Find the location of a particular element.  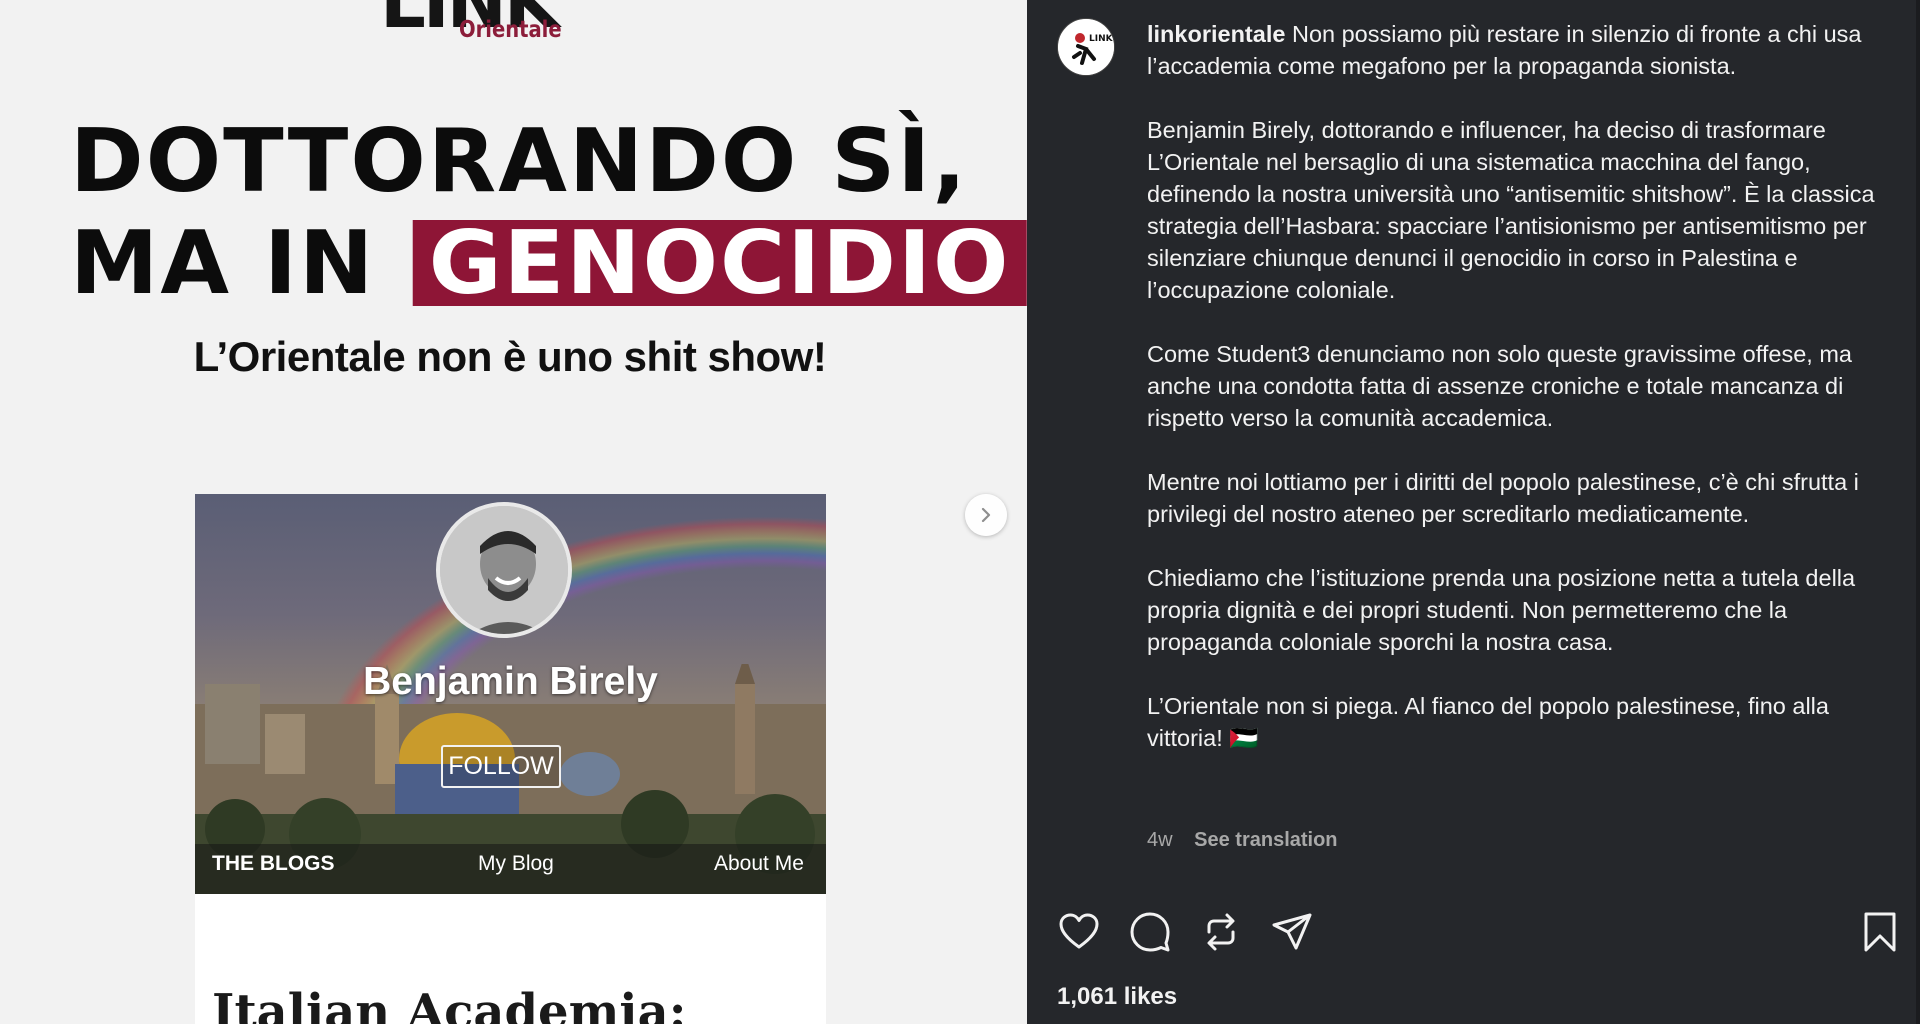

blog-article-title: Italian Academia: is located at coordinates (449, 1004).